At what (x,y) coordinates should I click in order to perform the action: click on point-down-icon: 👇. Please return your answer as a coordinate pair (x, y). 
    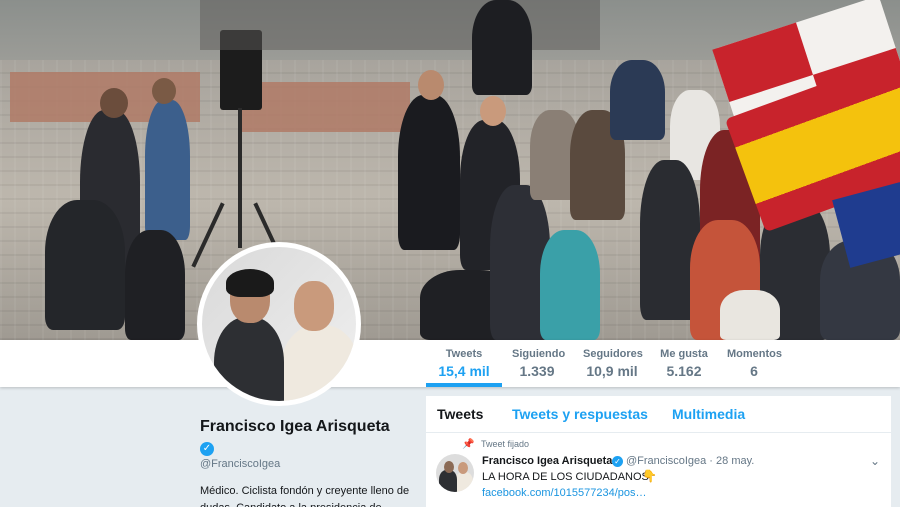
    Looking at the image, I should click on (649, 476).